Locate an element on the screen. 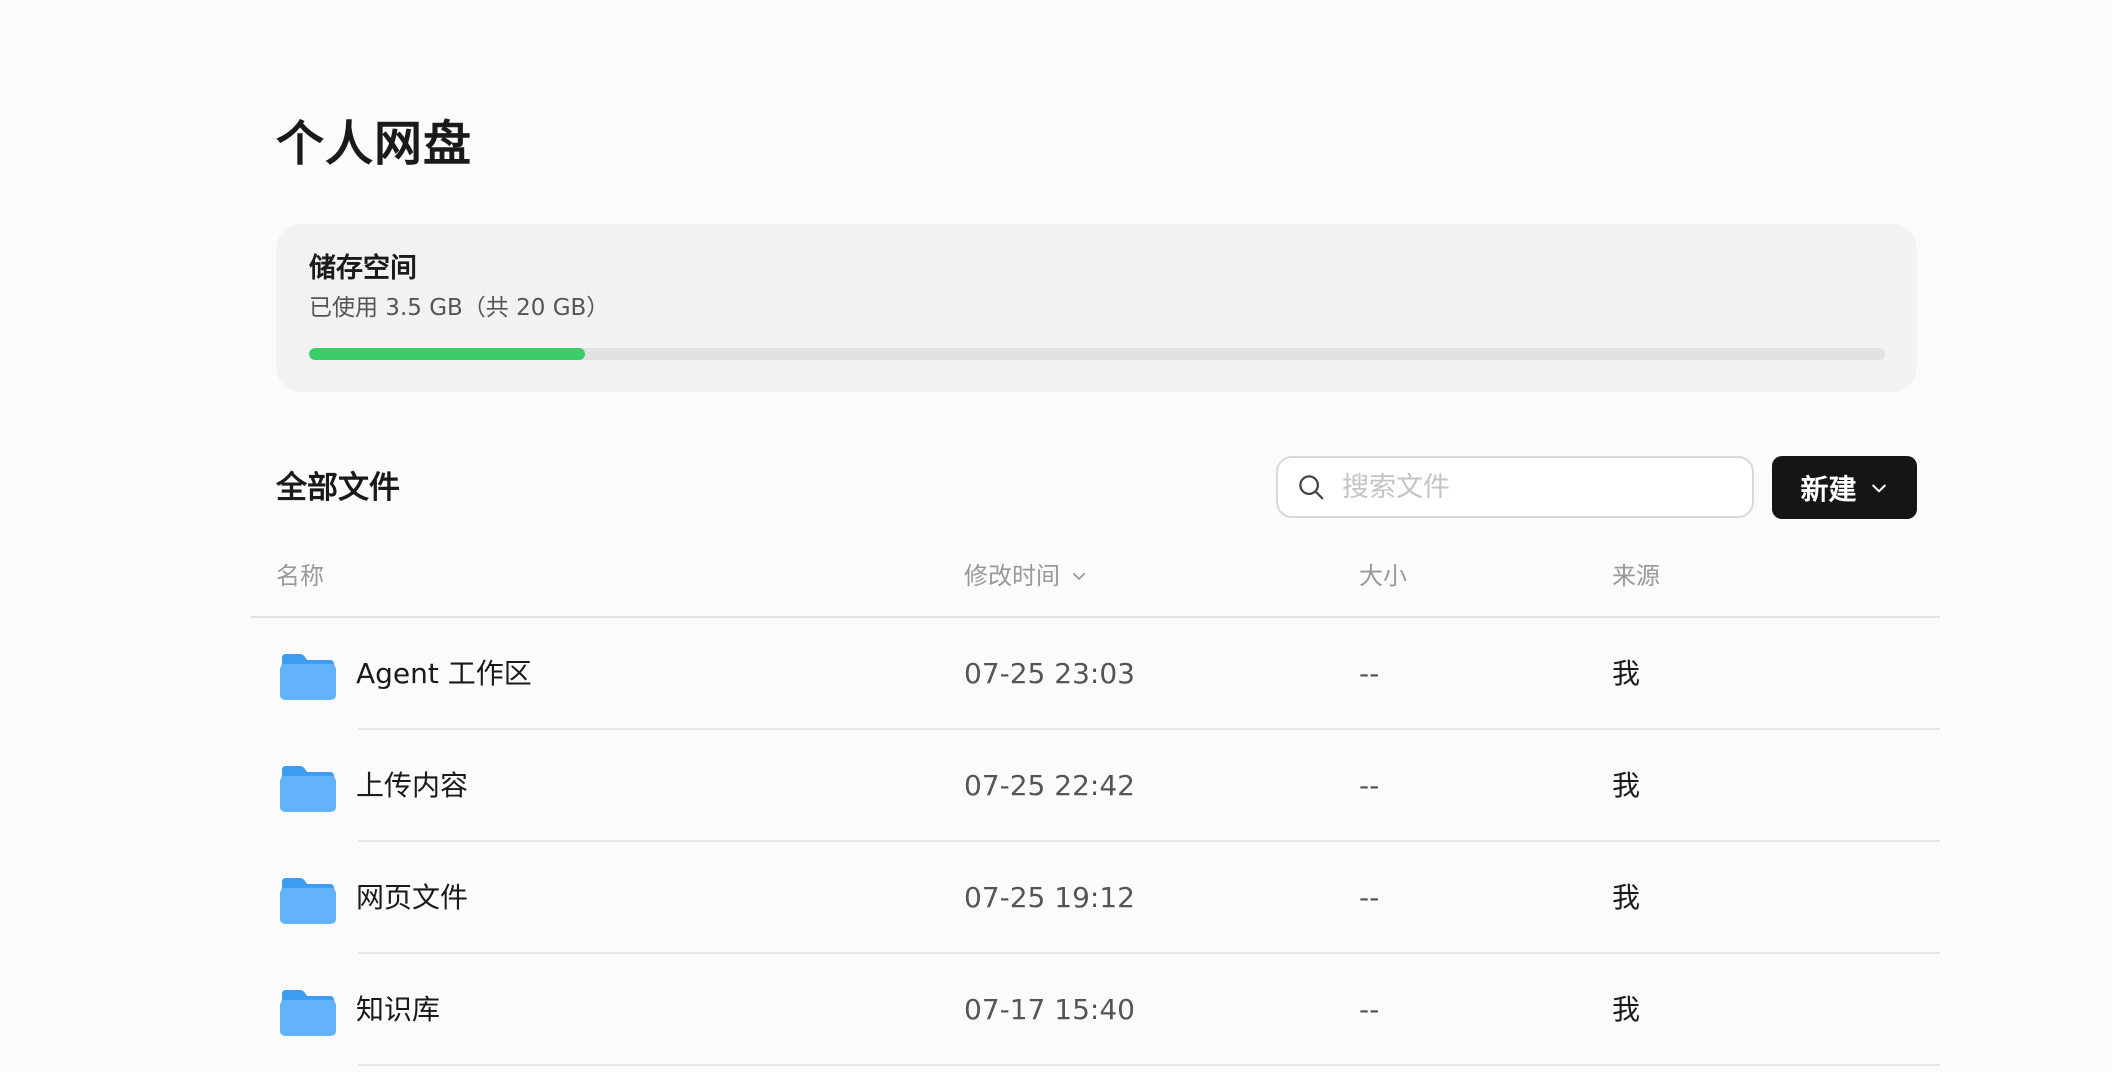 This screenshot has width=2112, height=1072. column-header-size: 大小 is located at coordinates (1383, 576).